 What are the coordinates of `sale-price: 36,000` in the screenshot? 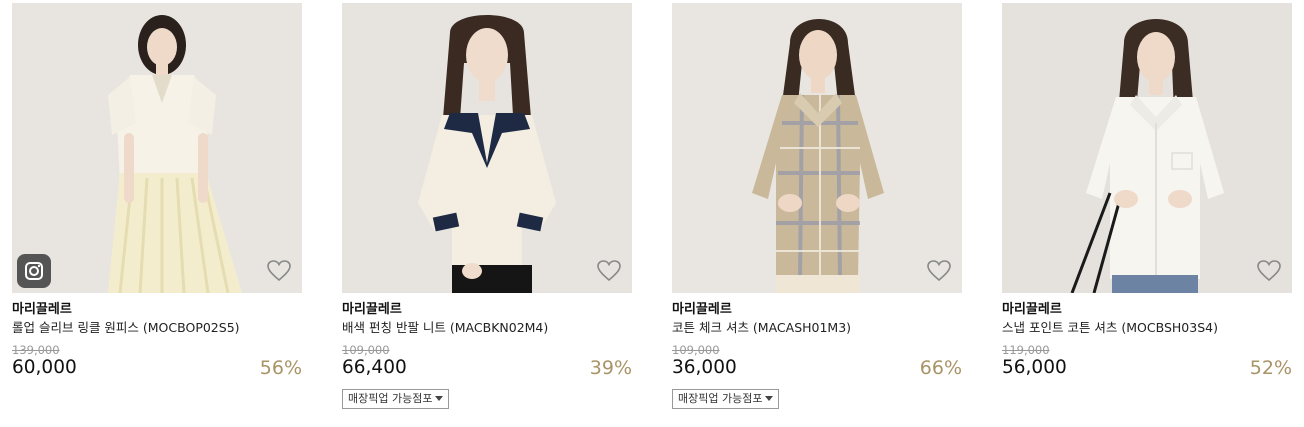 It's located at (704, 367).